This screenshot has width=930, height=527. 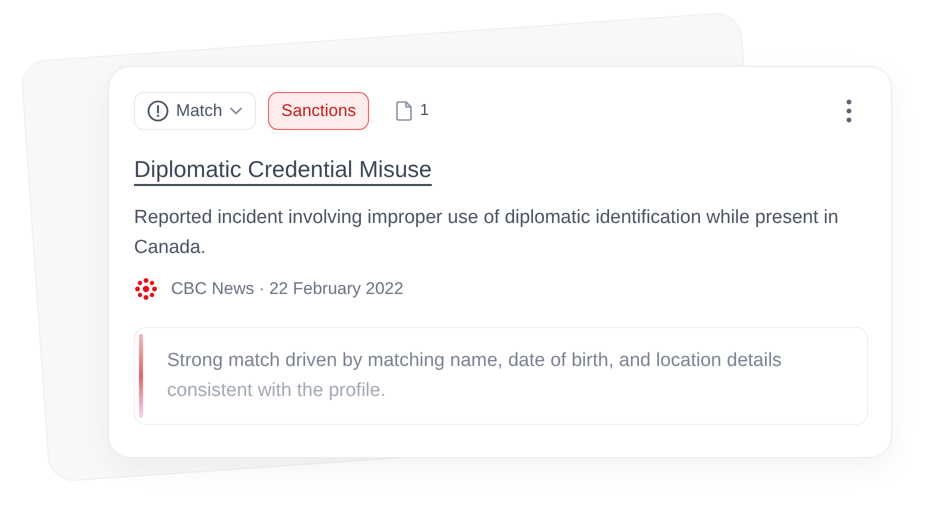 What do you see at coordinates (424, 111) in the screenshot?
I see `document-count: 1` at bounding box center [424, 111].